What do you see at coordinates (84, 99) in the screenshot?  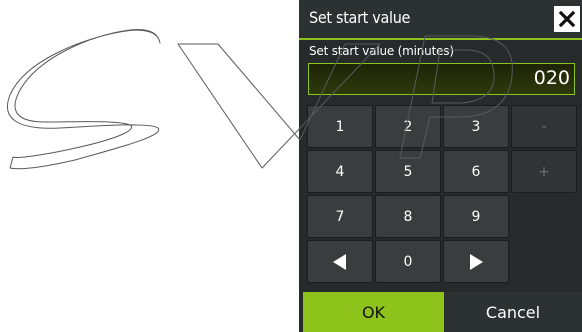 I see `watermark-letter-s` at bounding box center [84, 99].